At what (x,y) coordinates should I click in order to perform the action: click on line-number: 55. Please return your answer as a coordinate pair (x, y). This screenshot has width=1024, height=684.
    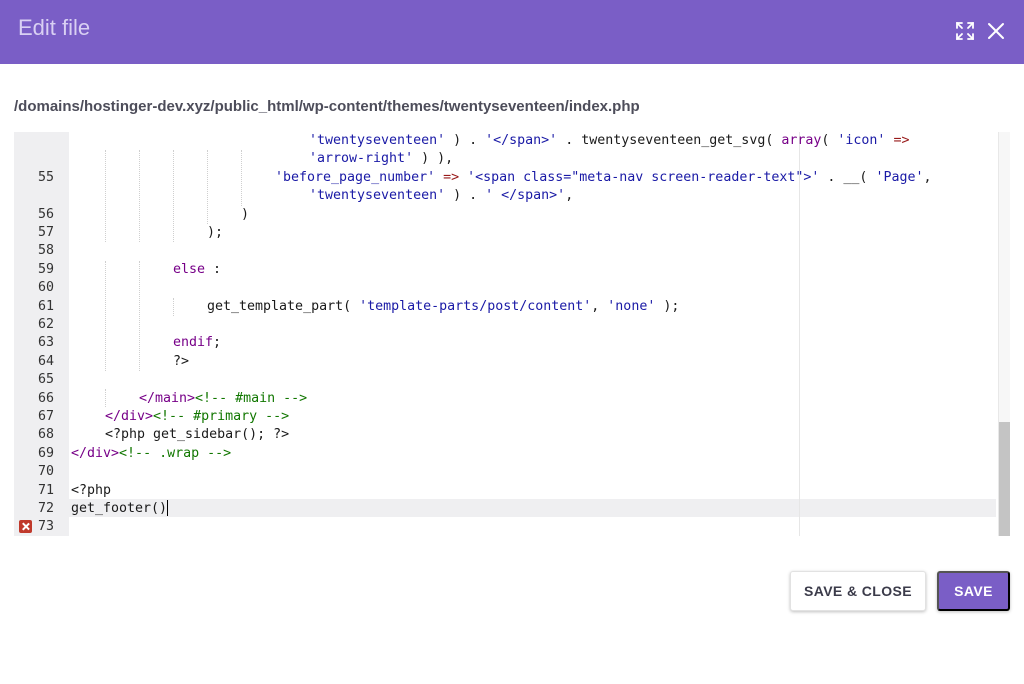
    Looking at the image, I should click on (45, 177).